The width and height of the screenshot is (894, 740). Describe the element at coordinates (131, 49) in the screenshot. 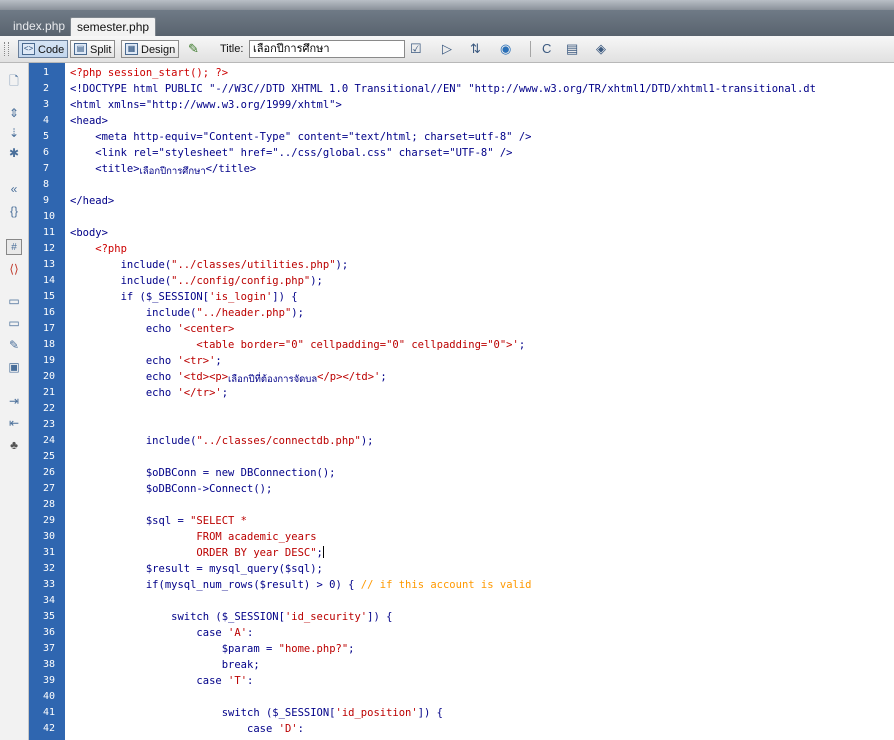

I see `design-view-icon: ▦` at that location.